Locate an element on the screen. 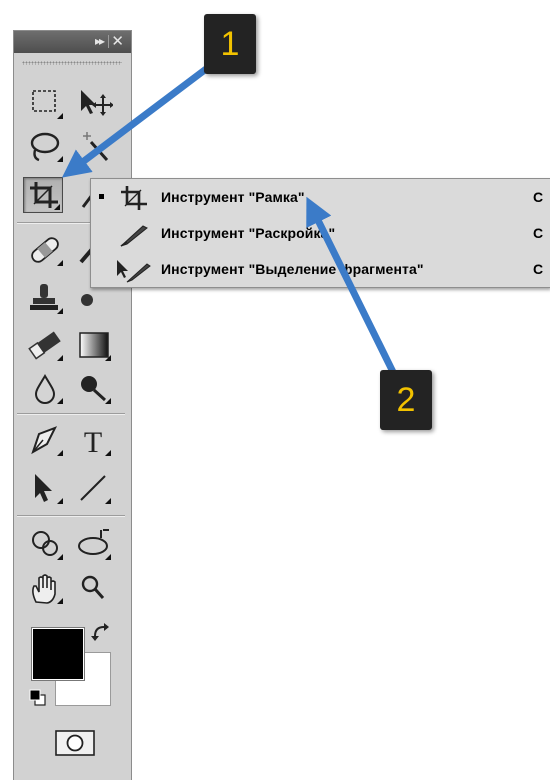 This screenshot has height=780, width=550. close-panel-icon: ✕ is located at coordinates (117, 41).